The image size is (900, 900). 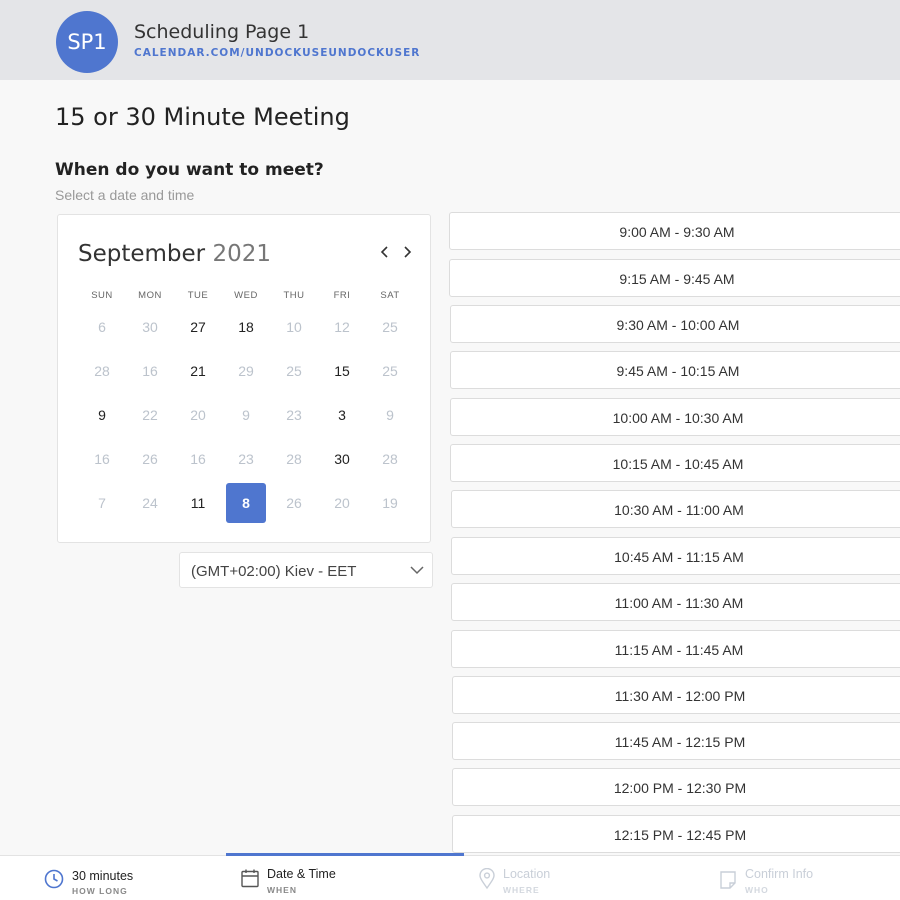 I want to click on time-slot-label: 11:00 AM - 11:30 AM, so click(x=679, y=603).